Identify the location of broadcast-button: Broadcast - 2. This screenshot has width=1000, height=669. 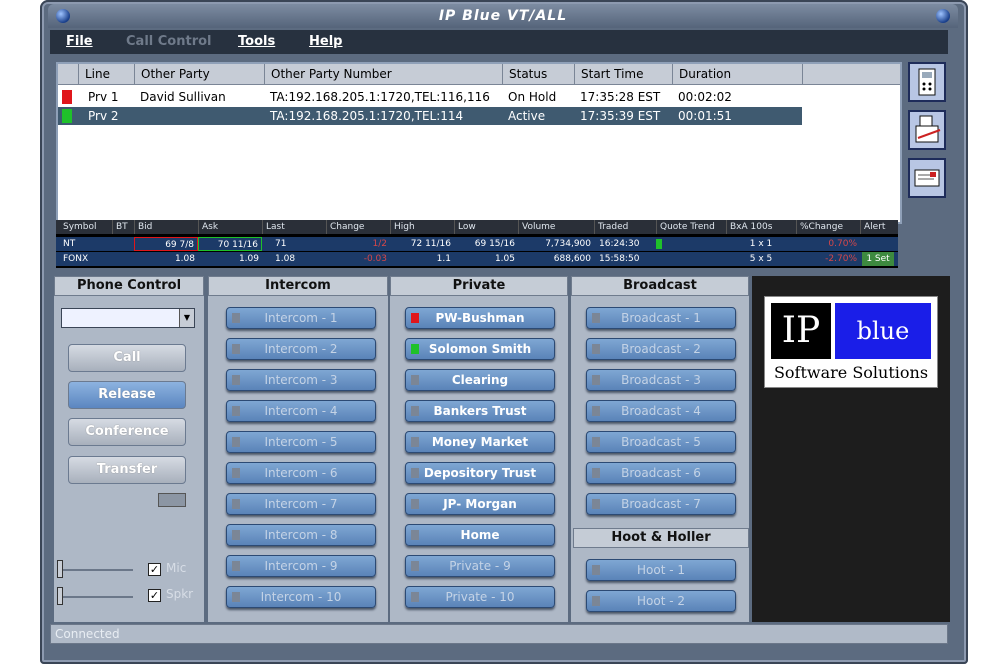
(661, 349).